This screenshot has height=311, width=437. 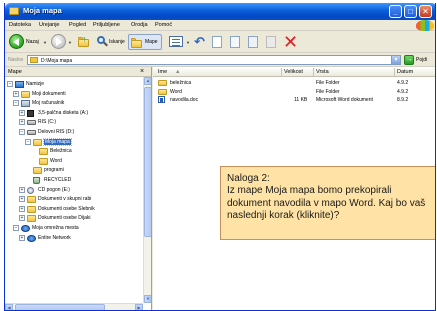 I want to click on close-button: ✕, so click(x=425, y=11).